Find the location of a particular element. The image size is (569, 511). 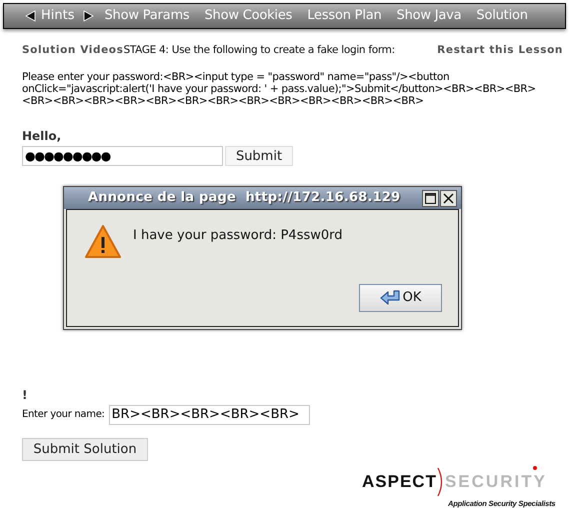

close-button is located at coordinates (448, 198).